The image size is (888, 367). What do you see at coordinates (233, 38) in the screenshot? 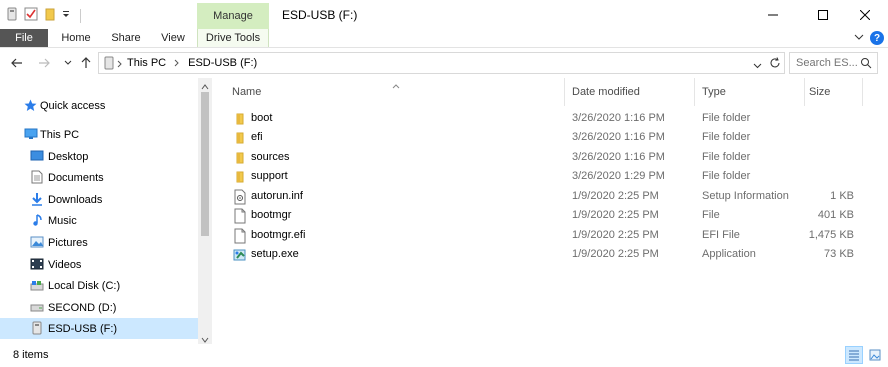
I see `tab-drive-tools: Drive Tools` at bounding box center [233, 38].